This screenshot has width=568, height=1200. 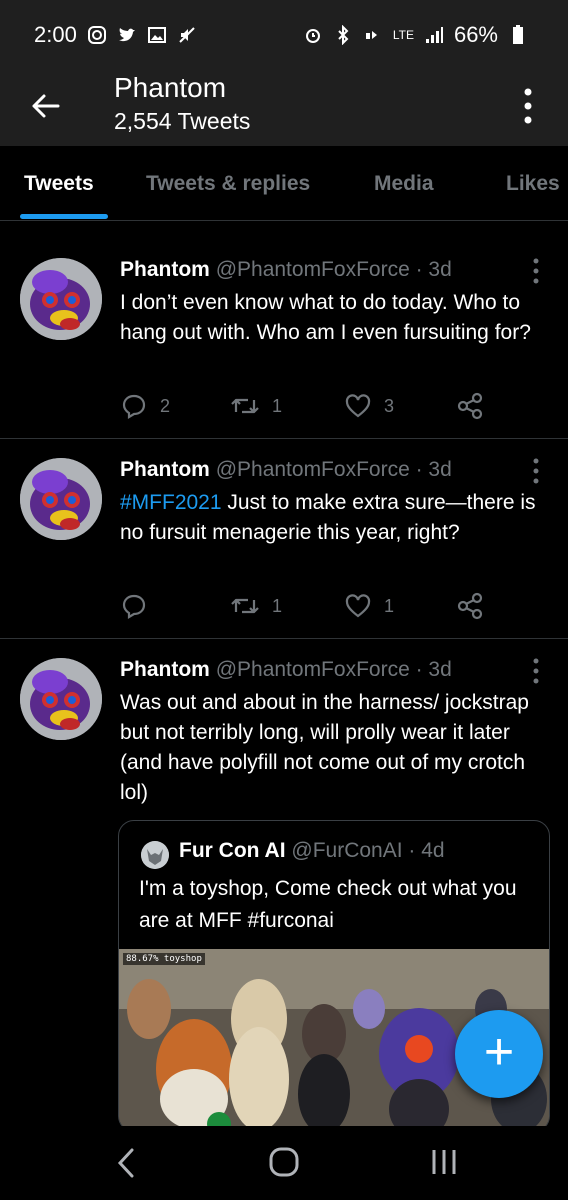 I want to click on tab-likes: Likes, so click(x=533, y=184).